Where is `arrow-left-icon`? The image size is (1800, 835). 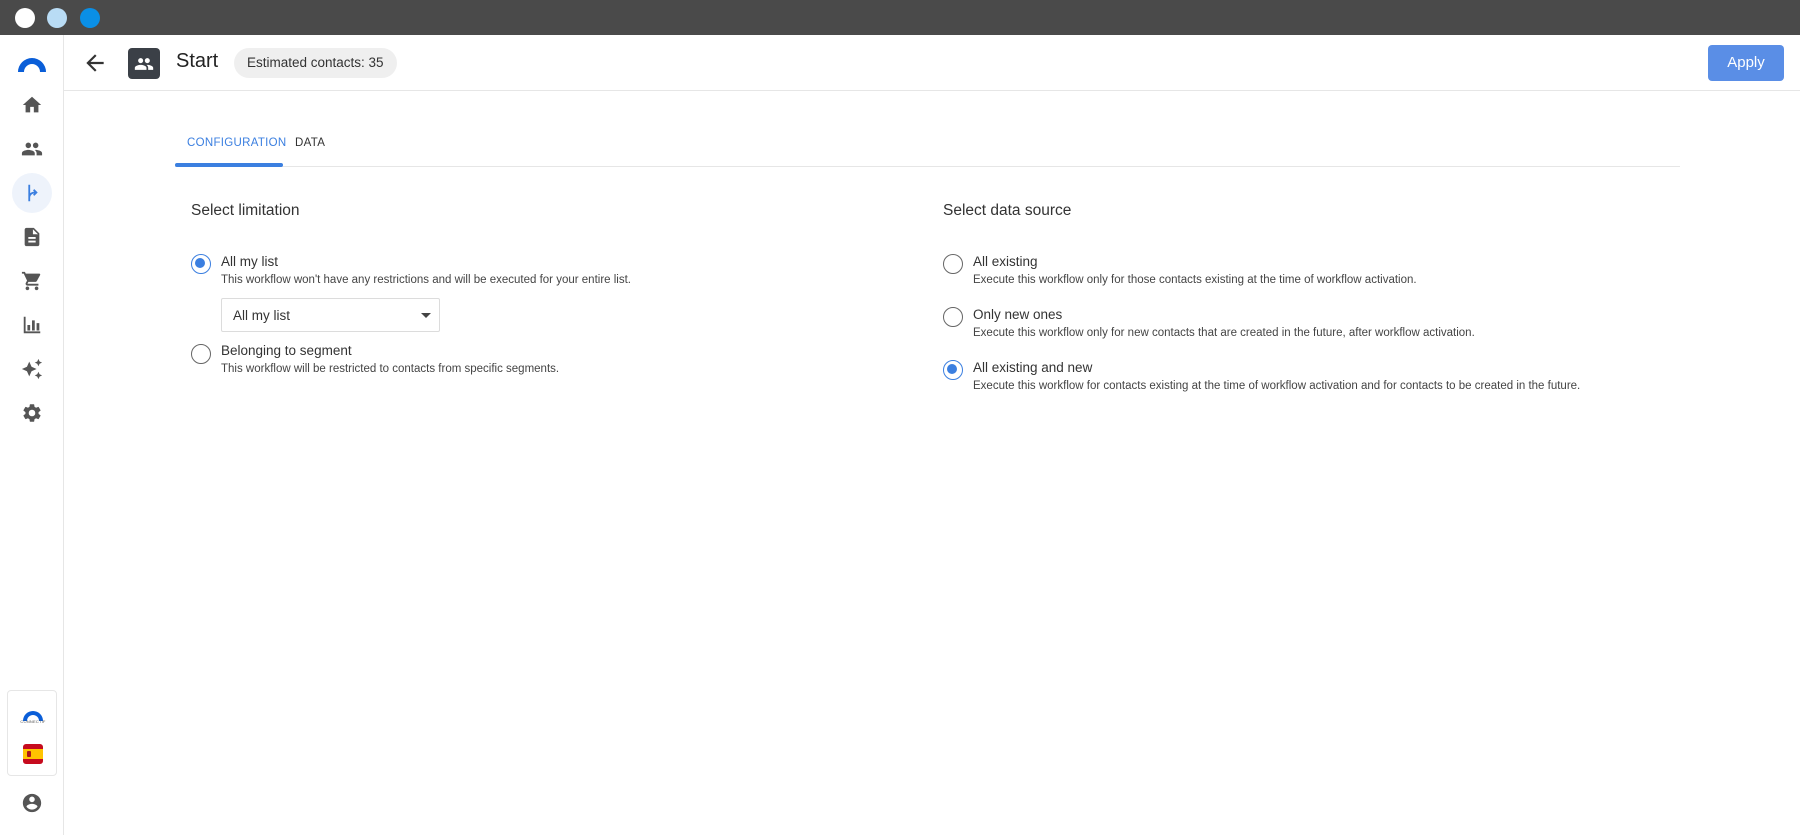 arrow-left-icon is located at coordinates (95, 63).